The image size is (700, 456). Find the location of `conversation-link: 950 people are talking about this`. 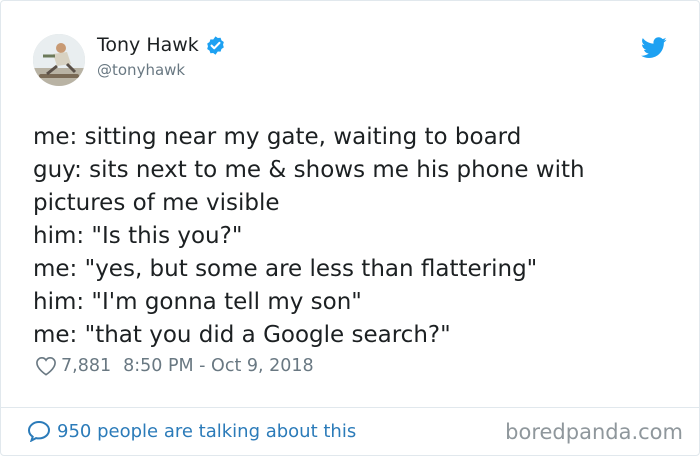

conversation-link: 950 people are talking about this is located at coordinates (191, 431).